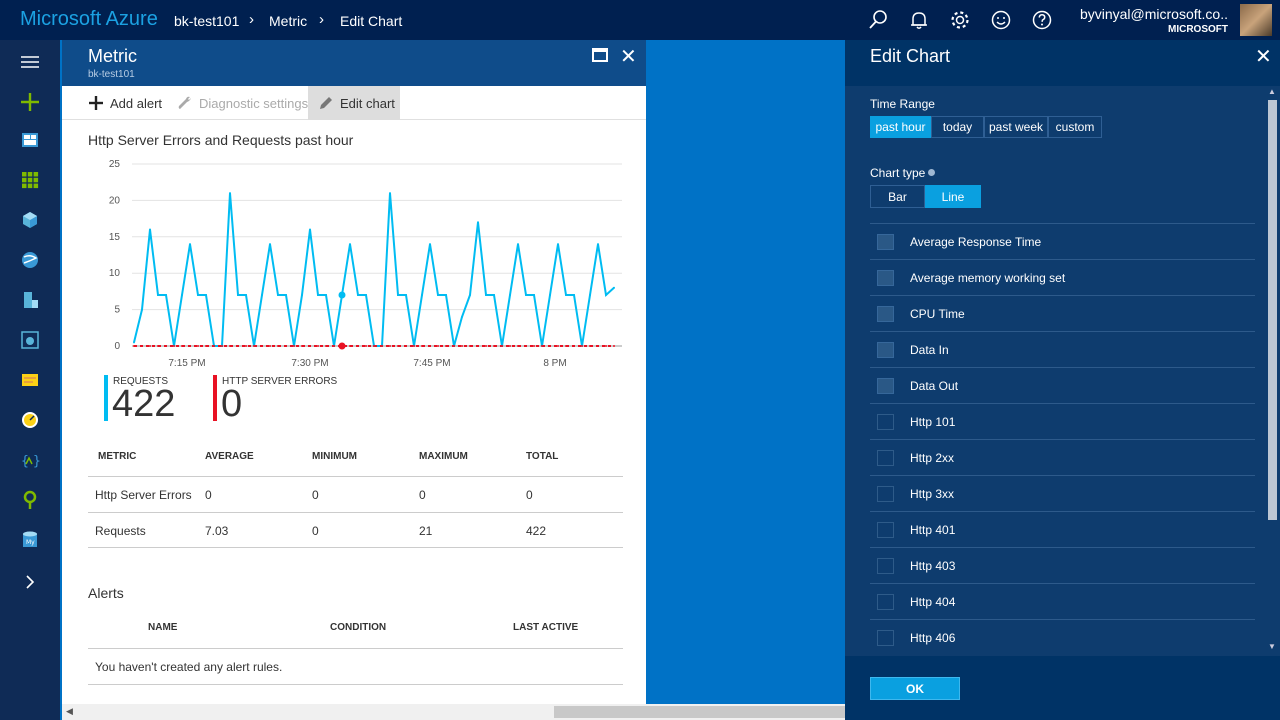  Describe the element at coordinates (1062, 457) in the screenshot. I see `metric-option-http-2xx: Http 2xx` at that location.